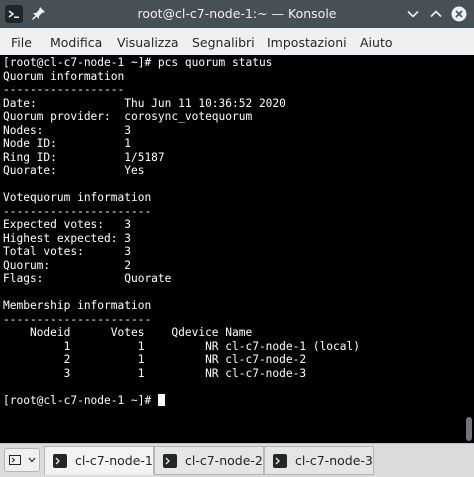 This screenshot has height=477, width=474. I want to click on terminal-line: Nodeid Votes Qdevice Name, so click(128, 332).